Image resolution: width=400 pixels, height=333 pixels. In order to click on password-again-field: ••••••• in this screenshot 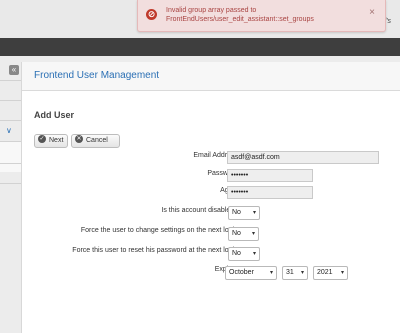, I will do `click(270, 192)`.